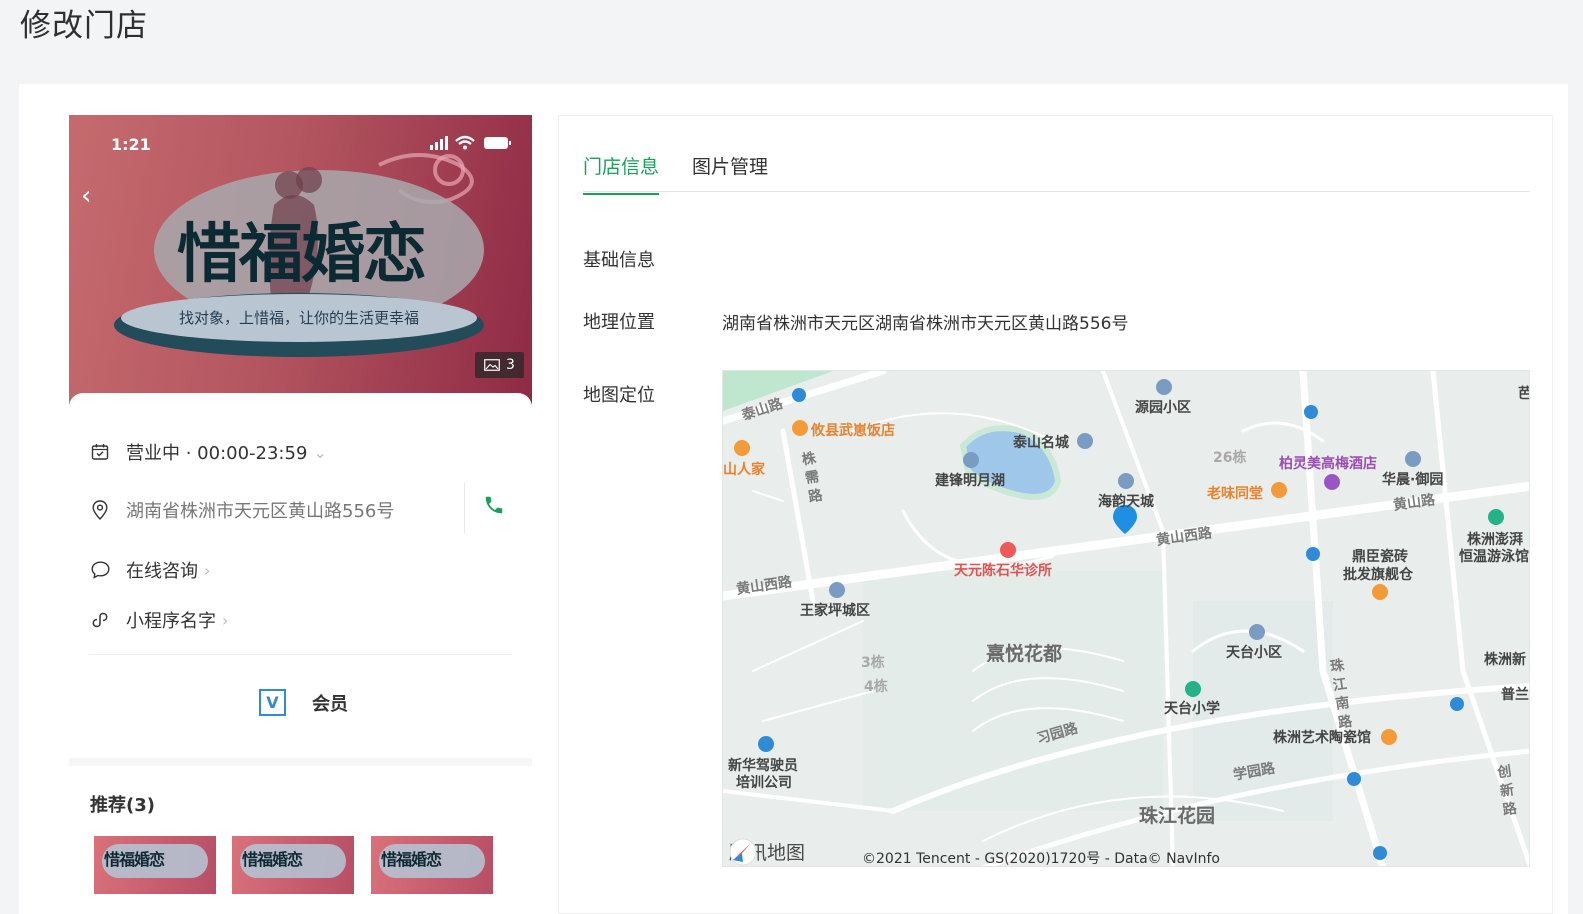 The width and height of the screenshot is (1583, 914). I want to click on member-v-icon: V, so click(272, 702).